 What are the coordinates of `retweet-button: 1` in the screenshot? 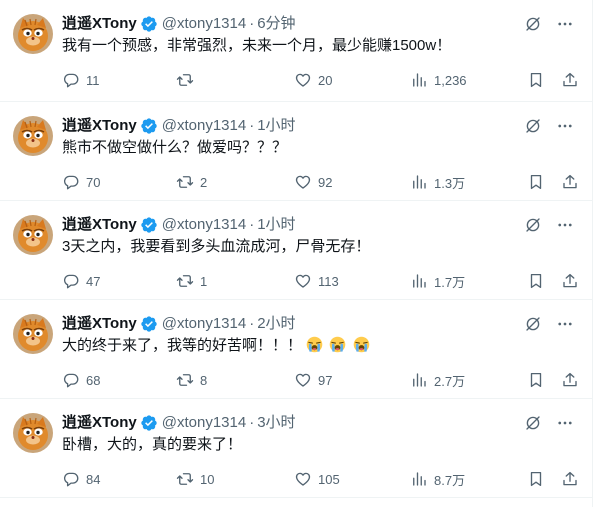 It's located at (235, 281).